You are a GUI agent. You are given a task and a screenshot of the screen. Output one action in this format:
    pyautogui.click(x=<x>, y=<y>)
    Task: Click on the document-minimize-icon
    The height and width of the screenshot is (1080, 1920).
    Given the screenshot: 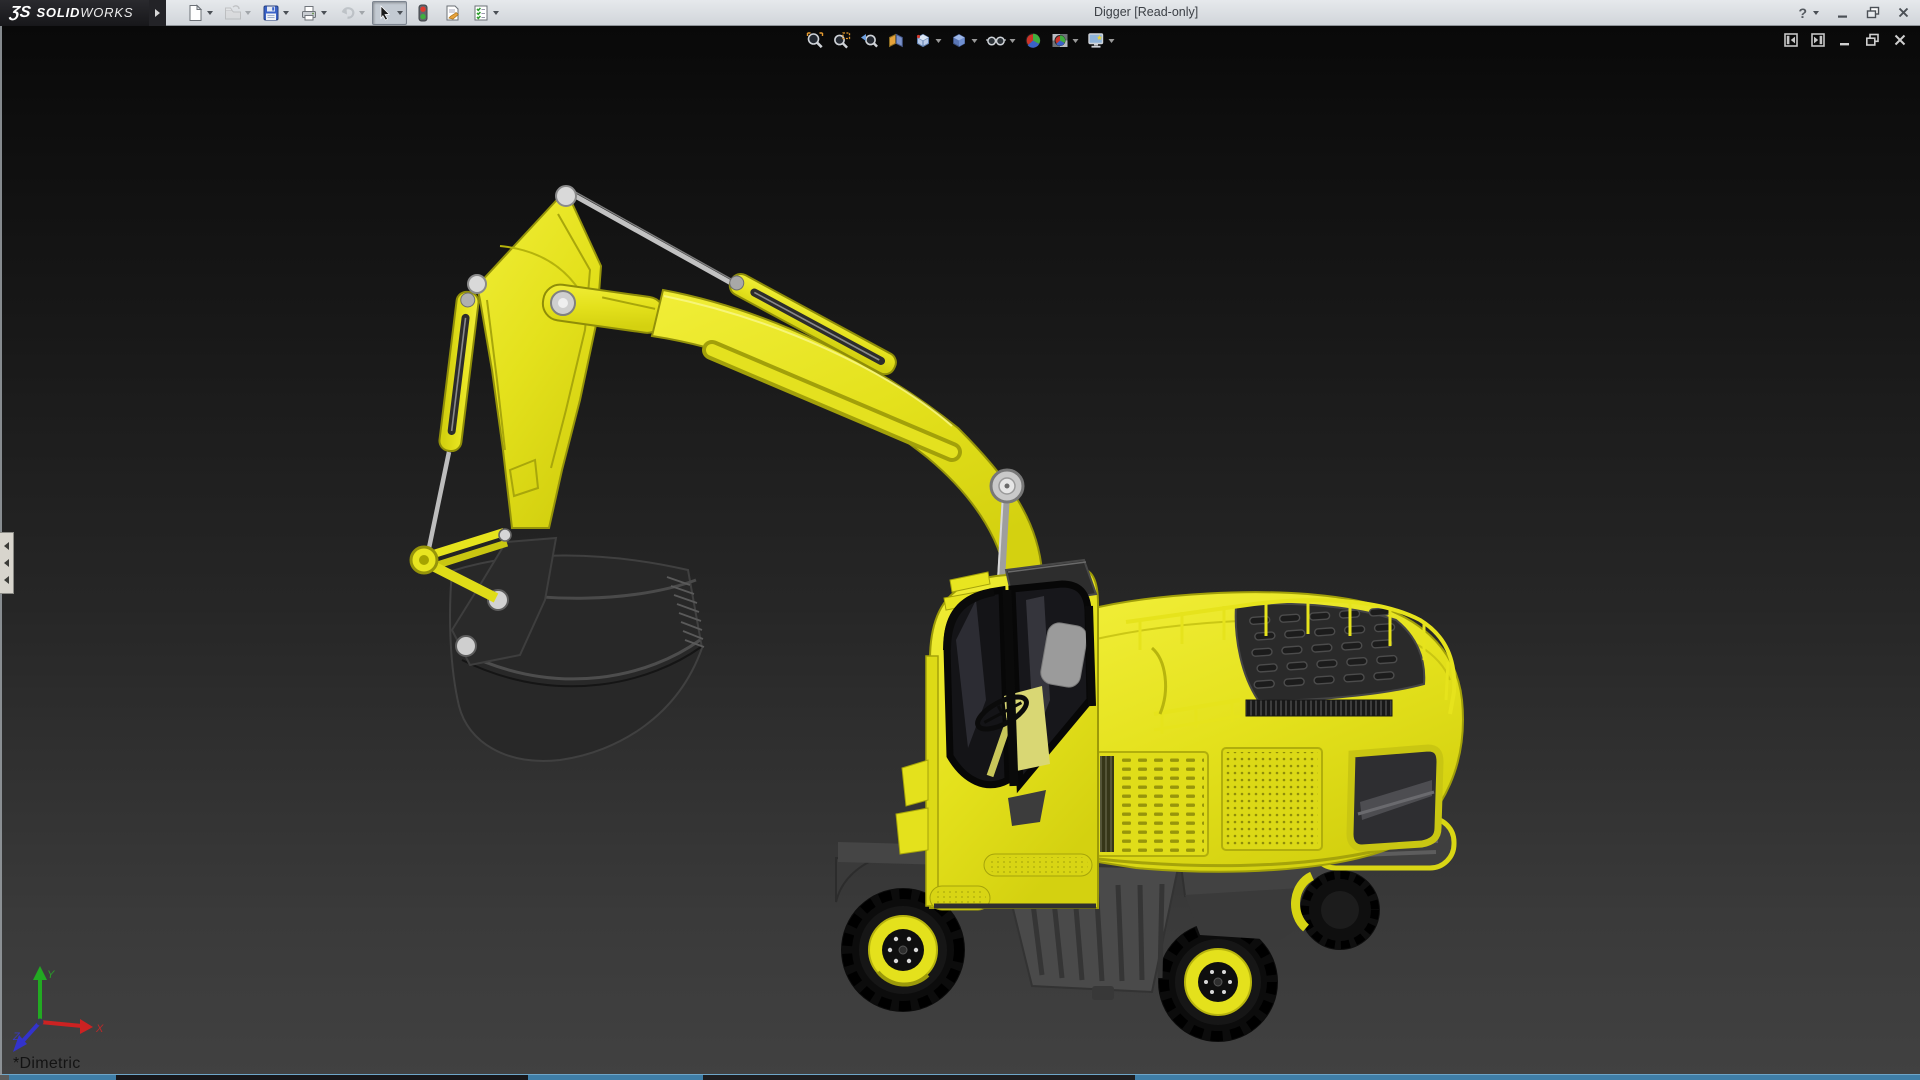 What is the action you would take?
    pyautogui.click(x=1844, y=44)
    